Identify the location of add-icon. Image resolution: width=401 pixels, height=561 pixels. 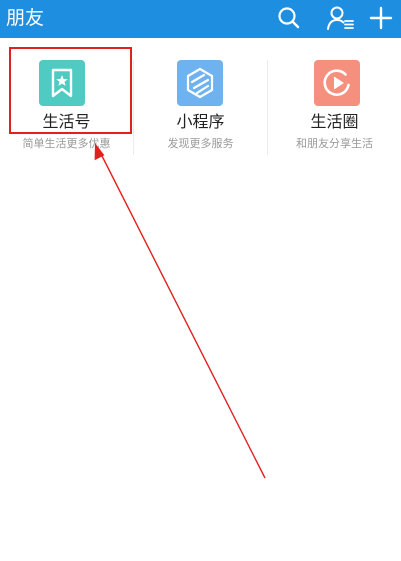
(381, 18).